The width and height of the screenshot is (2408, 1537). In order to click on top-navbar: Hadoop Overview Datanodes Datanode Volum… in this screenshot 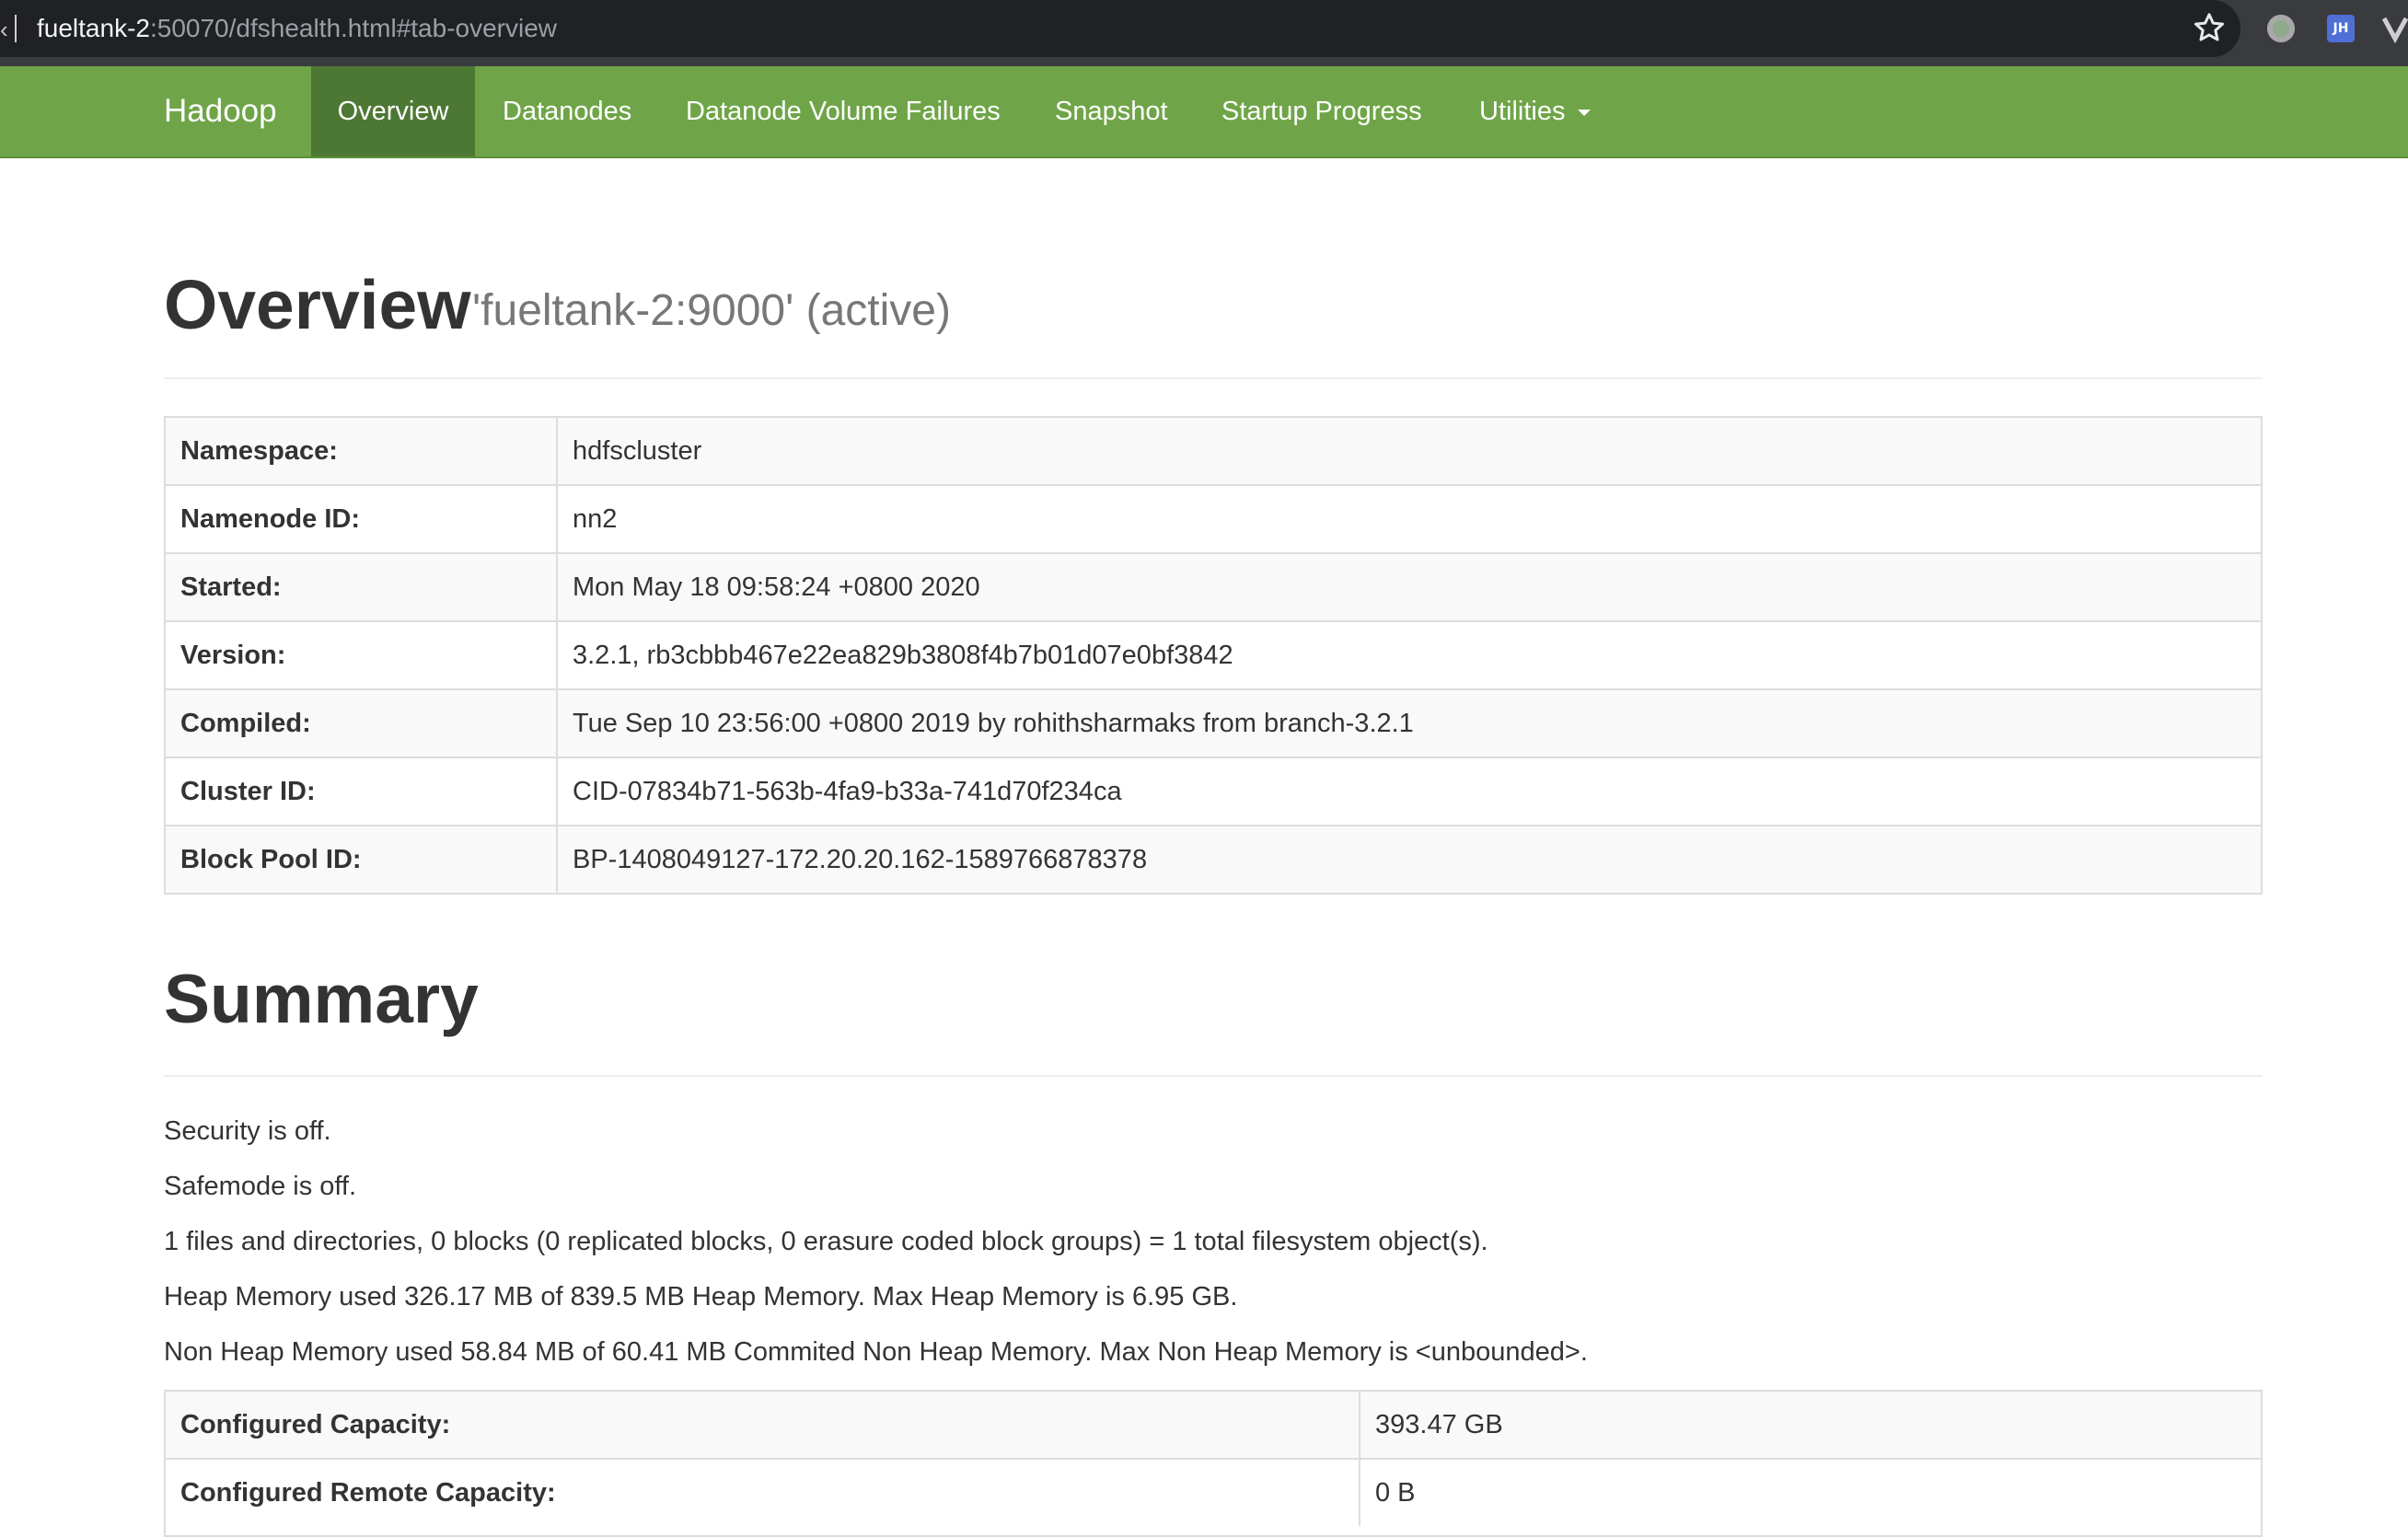, I will do `click(1204, 112)`.